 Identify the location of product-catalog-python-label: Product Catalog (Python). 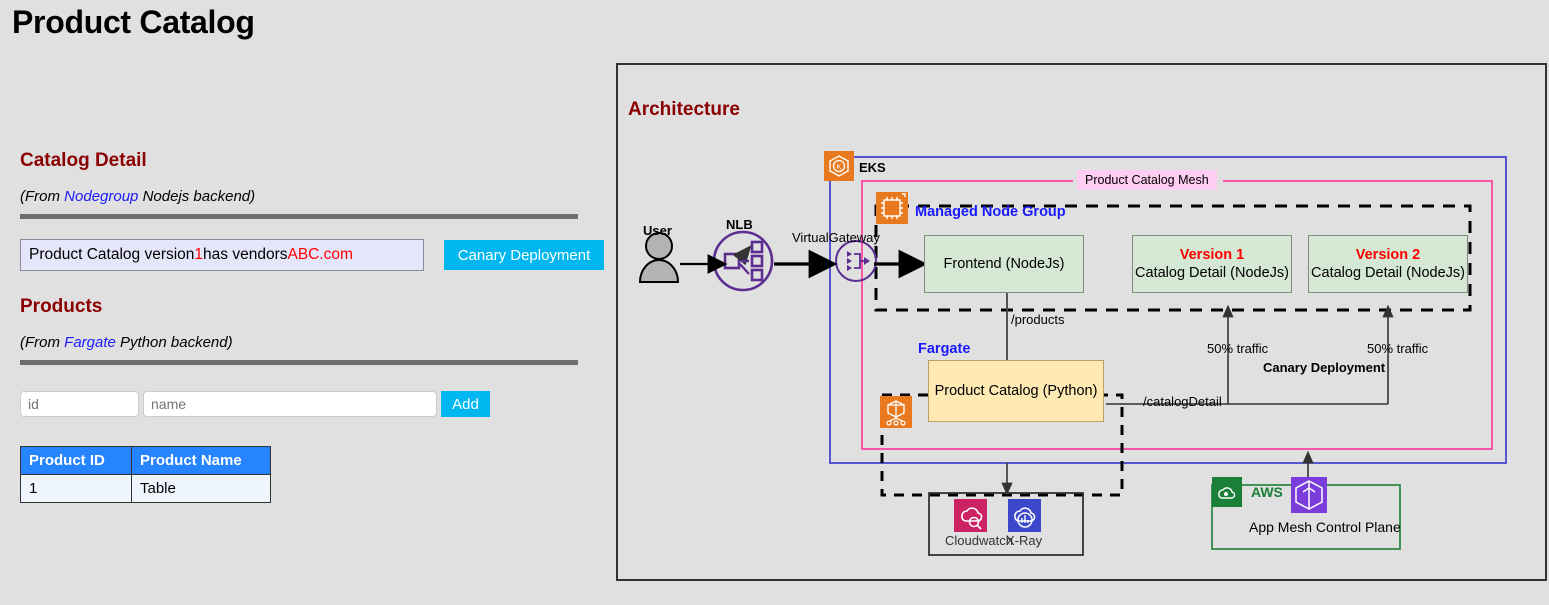
(1016, 390).